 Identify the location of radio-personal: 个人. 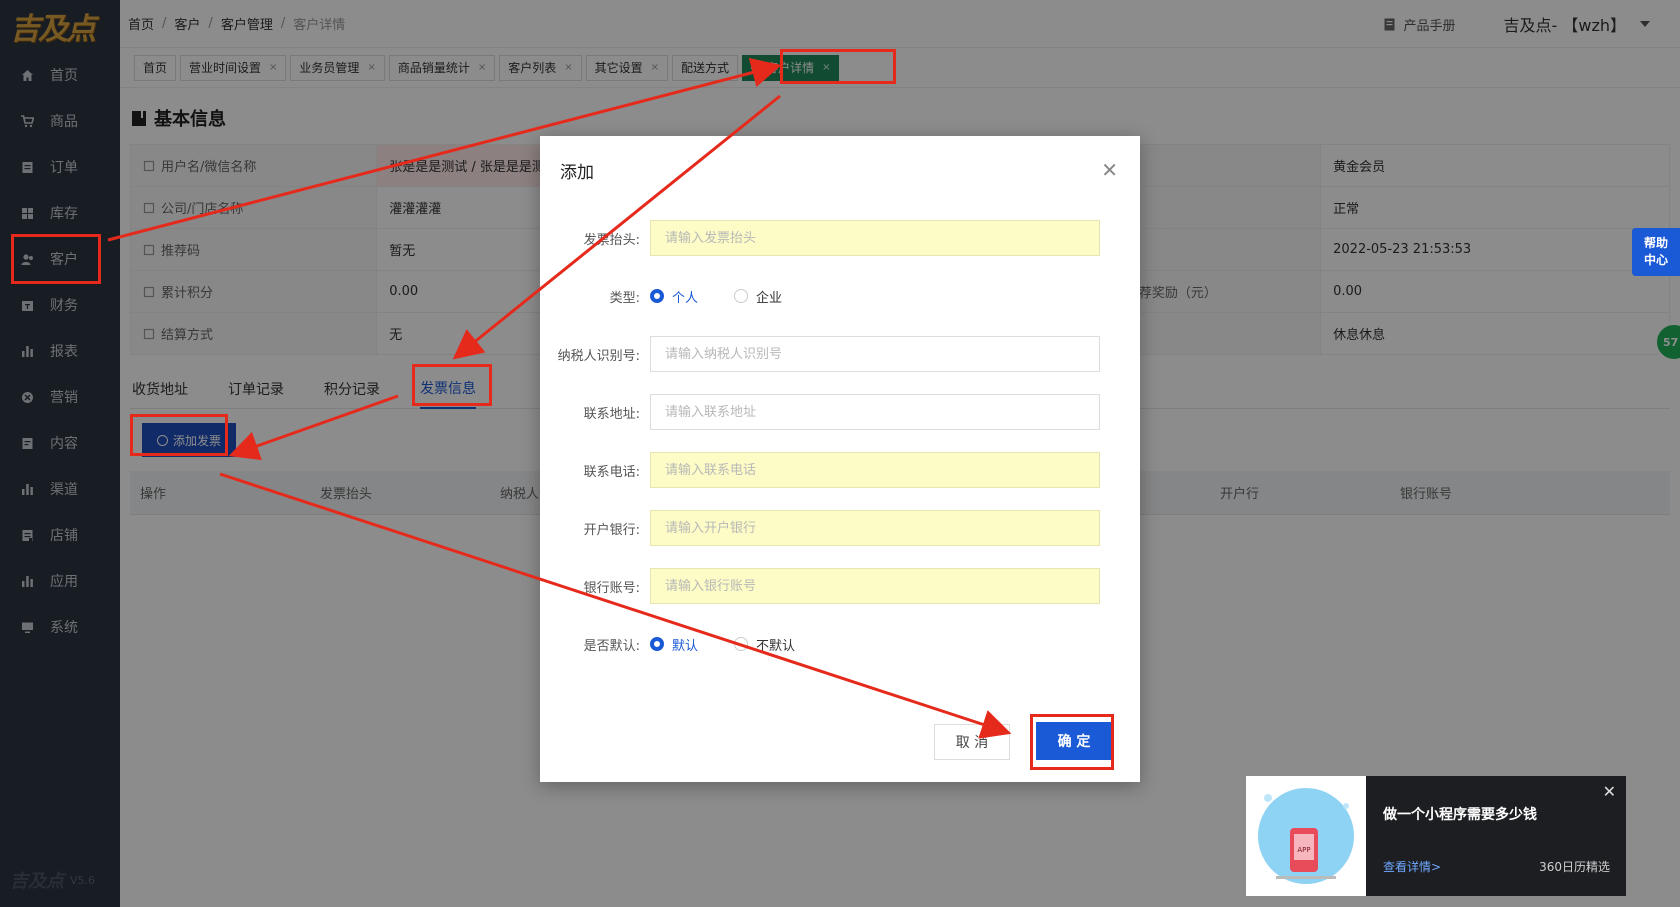
(674, 296).